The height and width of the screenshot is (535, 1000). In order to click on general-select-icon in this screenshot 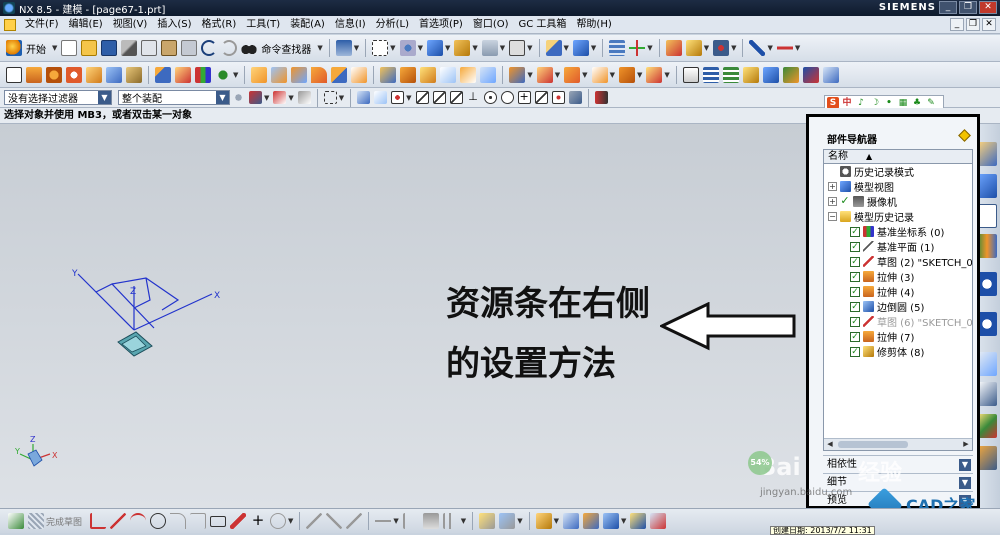, I will do `click(255, 97)`.